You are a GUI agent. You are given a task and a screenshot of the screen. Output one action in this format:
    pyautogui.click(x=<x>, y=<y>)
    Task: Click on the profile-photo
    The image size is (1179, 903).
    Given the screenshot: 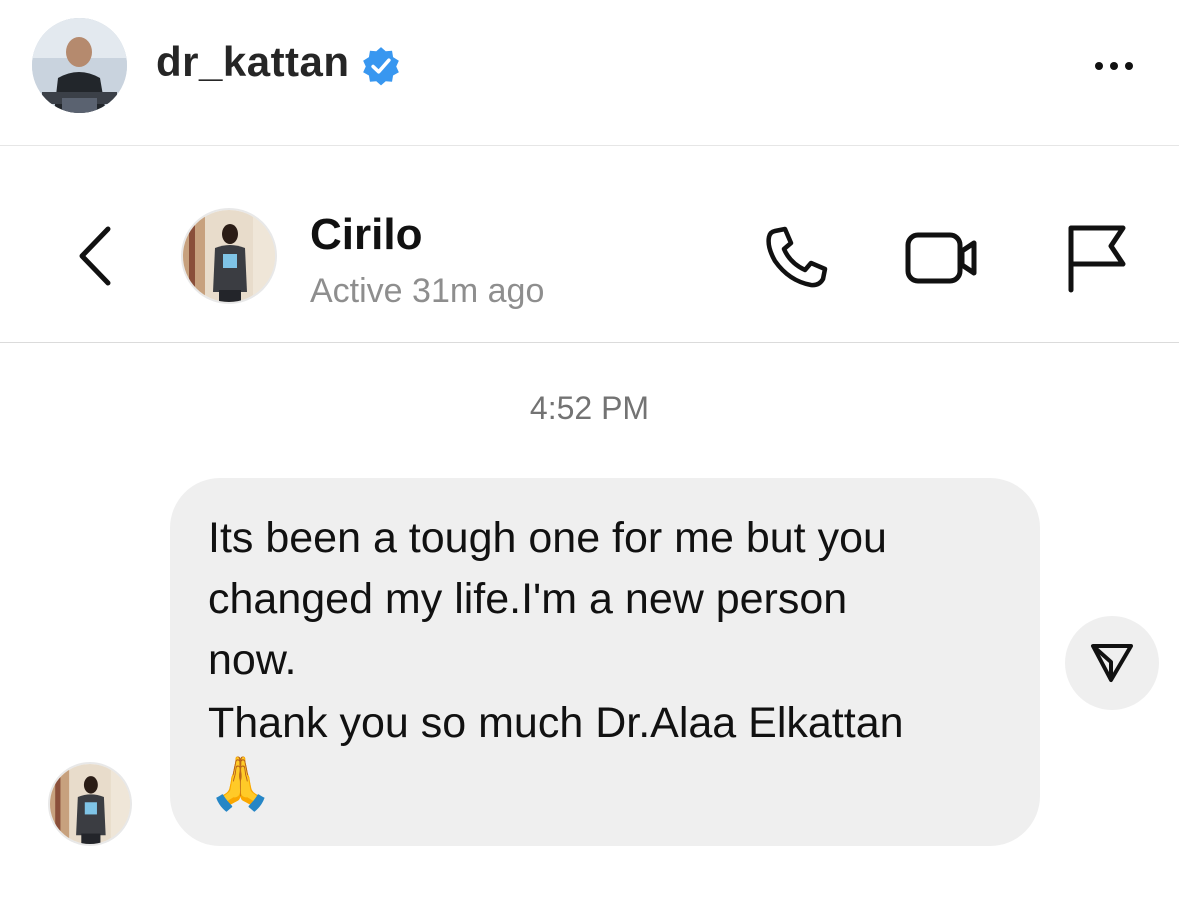 What is the action you would take?
    pyautogui.click(x=79, y=65)
    